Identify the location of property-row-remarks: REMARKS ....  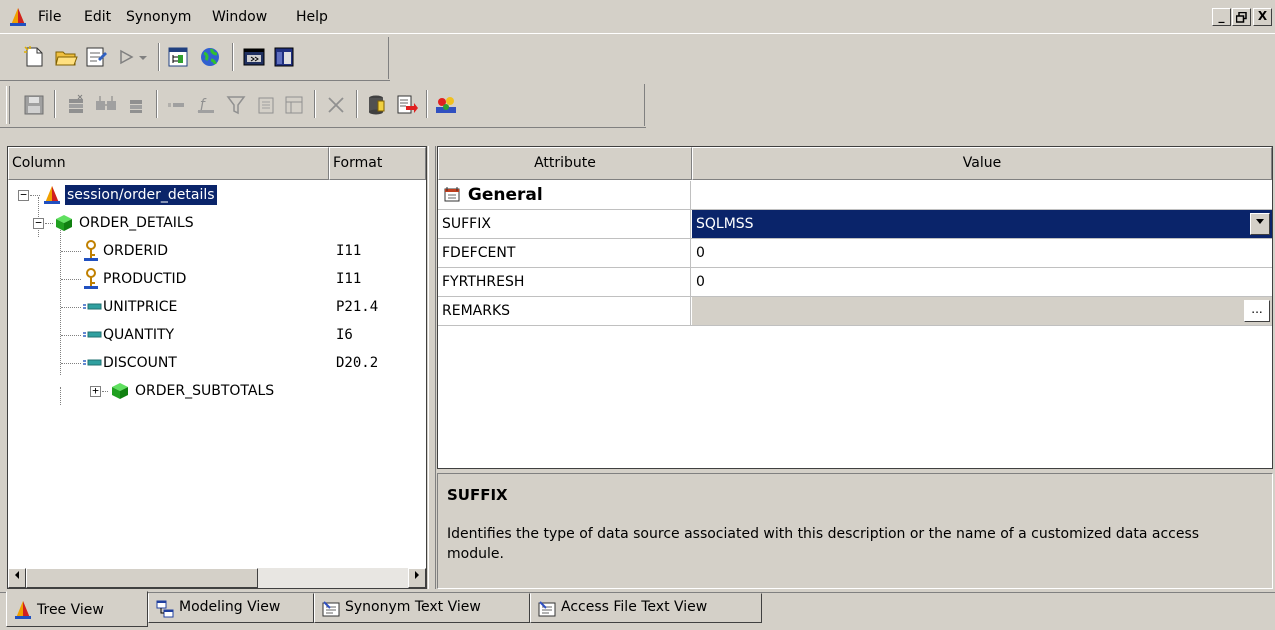
(855, 311).